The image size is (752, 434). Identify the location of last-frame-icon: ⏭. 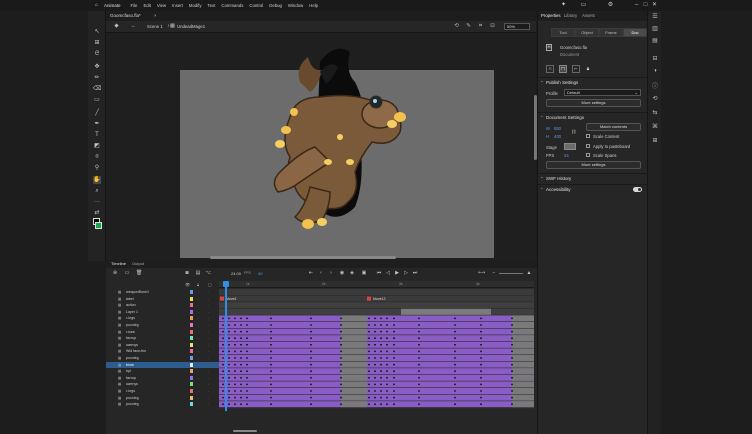
(415, 273).